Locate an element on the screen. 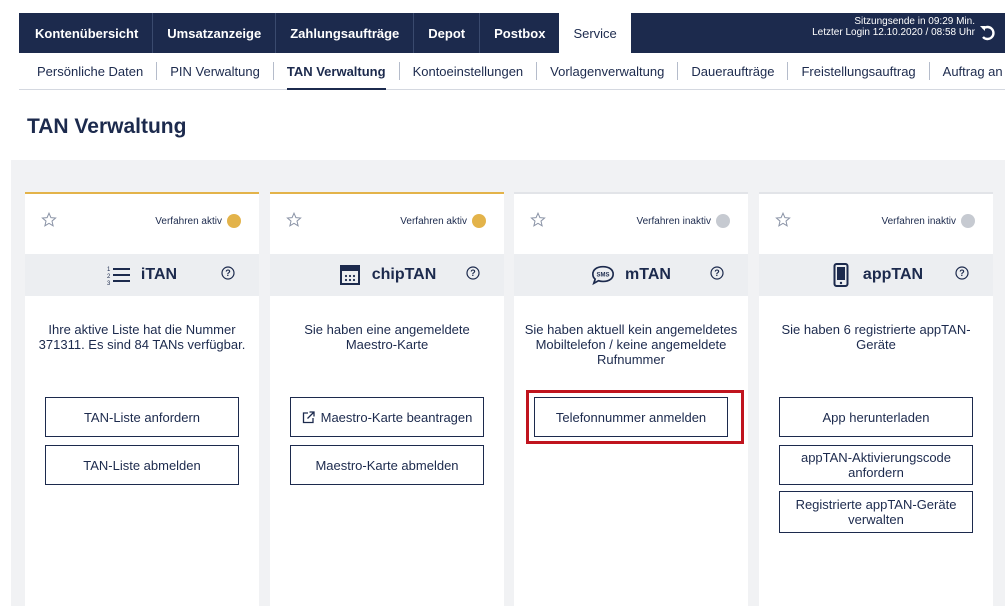  procedure-name: appTAN is located at coordinates (893, 274).